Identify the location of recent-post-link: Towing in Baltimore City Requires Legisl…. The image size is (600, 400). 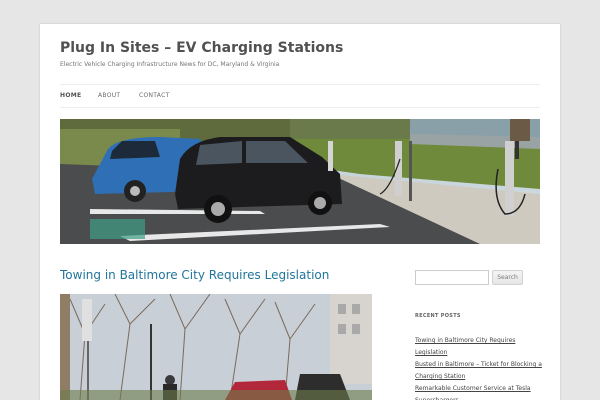
(465, 346).